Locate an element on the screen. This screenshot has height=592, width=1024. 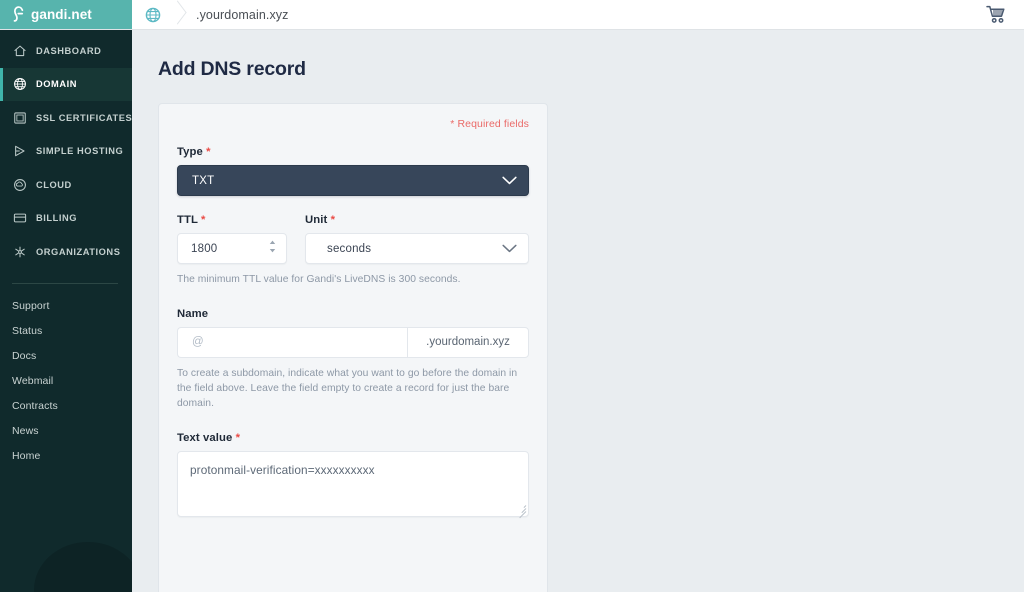
sidebar-link-status: Status is located at coordinates (66, 331).